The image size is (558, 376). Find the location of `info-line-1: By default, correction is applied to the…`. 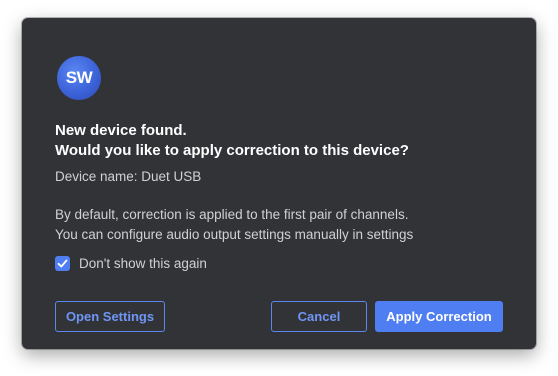

info-line-1: By default, correction is applied to the… is located at coordinates (232, 214).